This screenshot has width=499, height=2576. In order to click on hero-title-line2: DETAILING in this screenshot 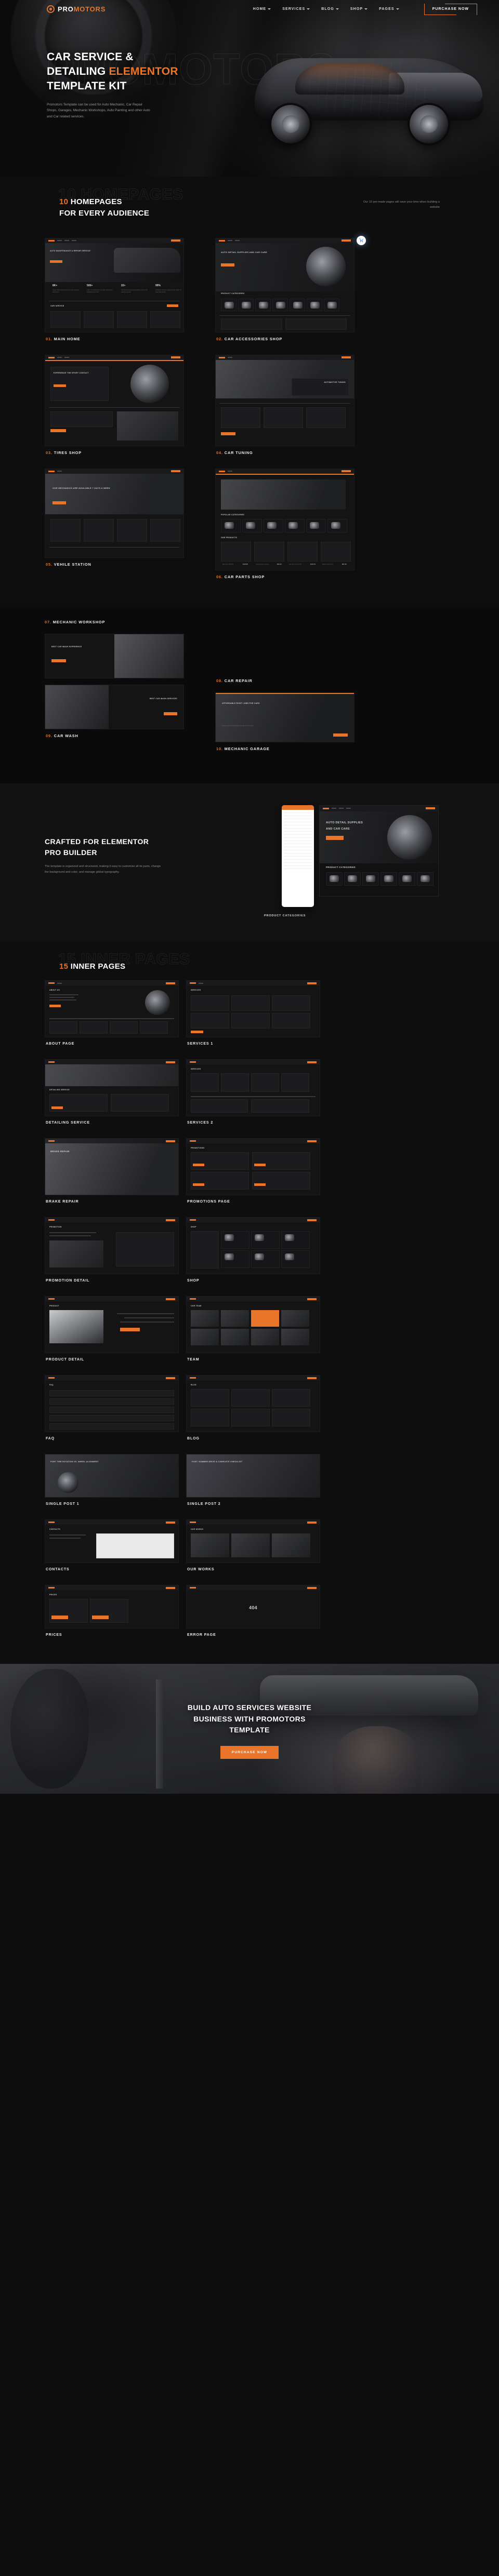, I will do `click(78, 71)`.